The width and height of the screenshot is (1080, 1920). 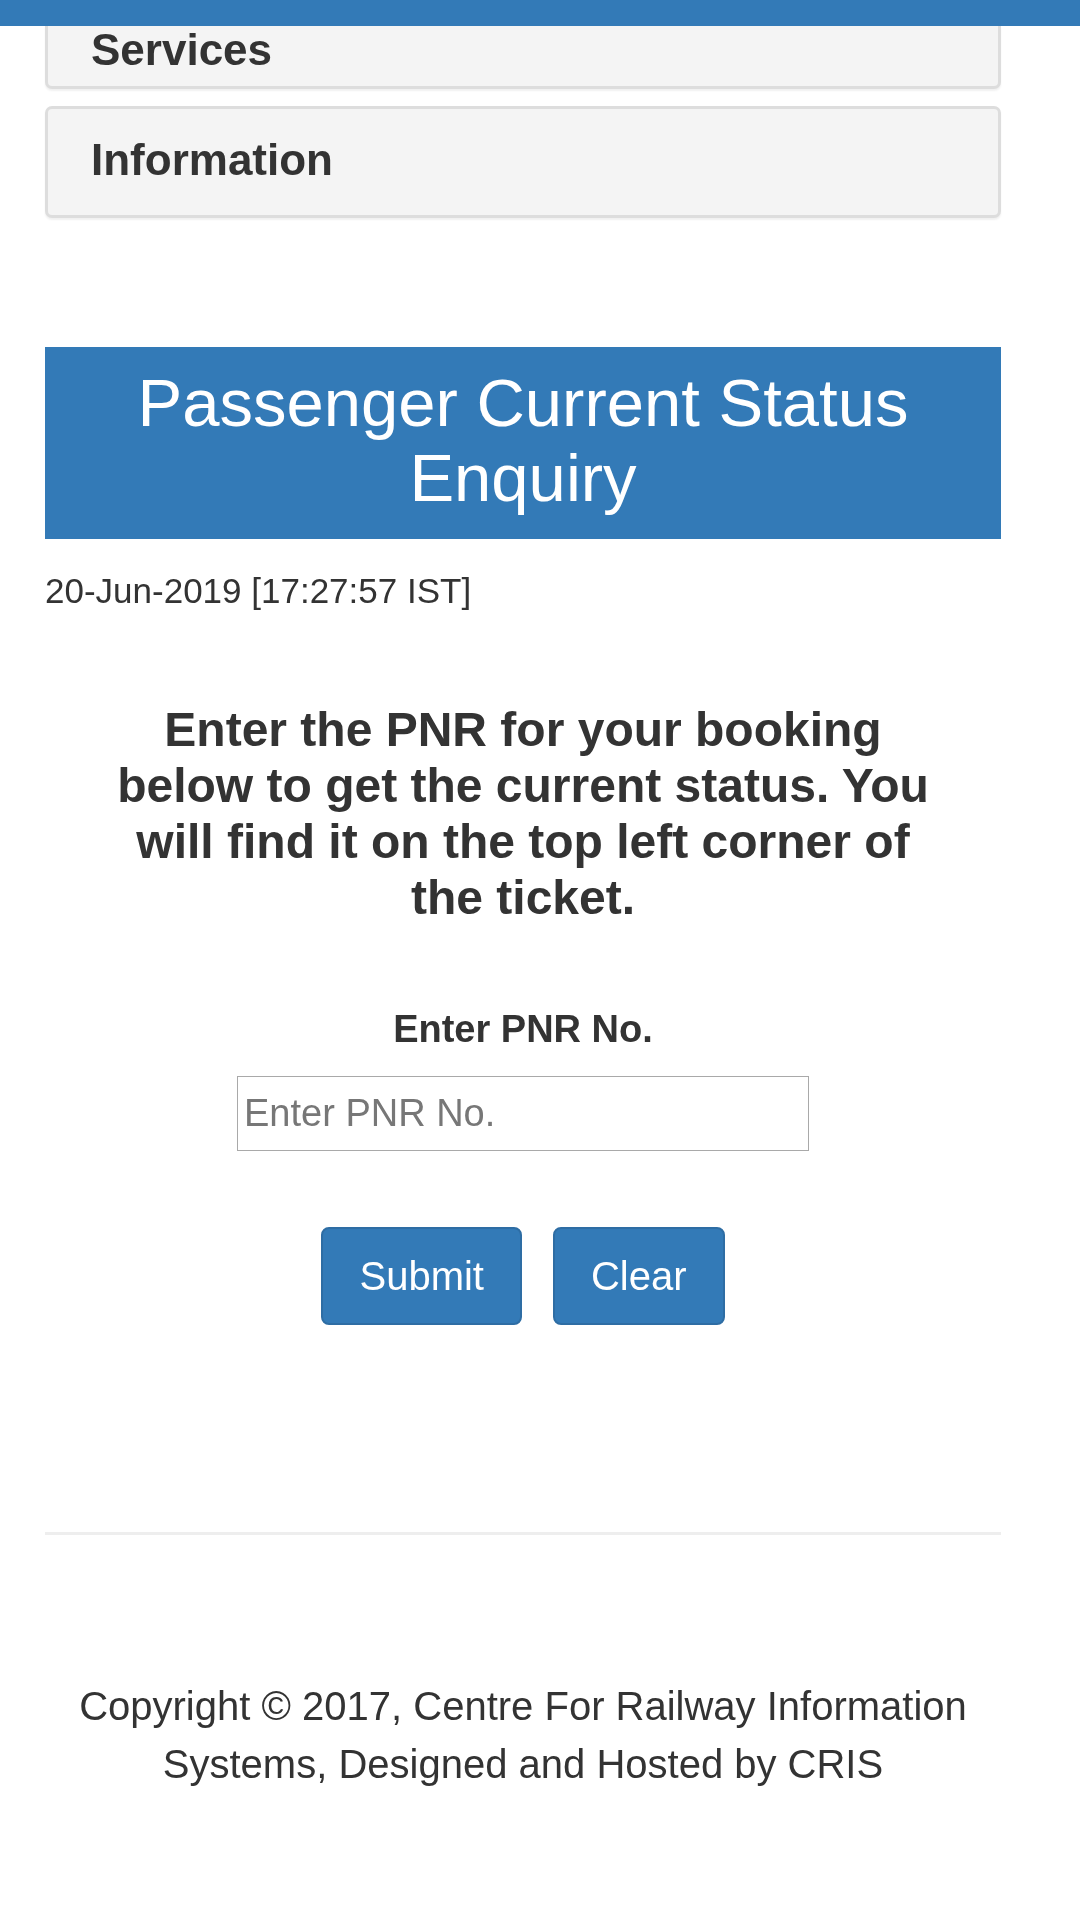 What do you see at coordinates (523, 57) in the screenshot?
I see `accordion-header: Services` at bounding box center [523, 57].